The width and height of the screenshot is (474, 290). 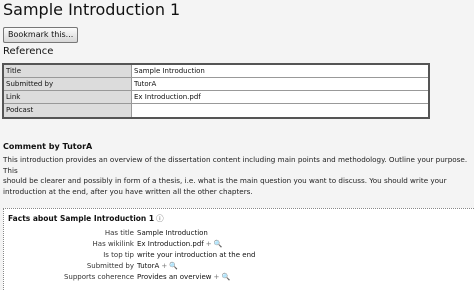 I want to click on fact-value-text: Provides an overview, so click(x=174, y=277).